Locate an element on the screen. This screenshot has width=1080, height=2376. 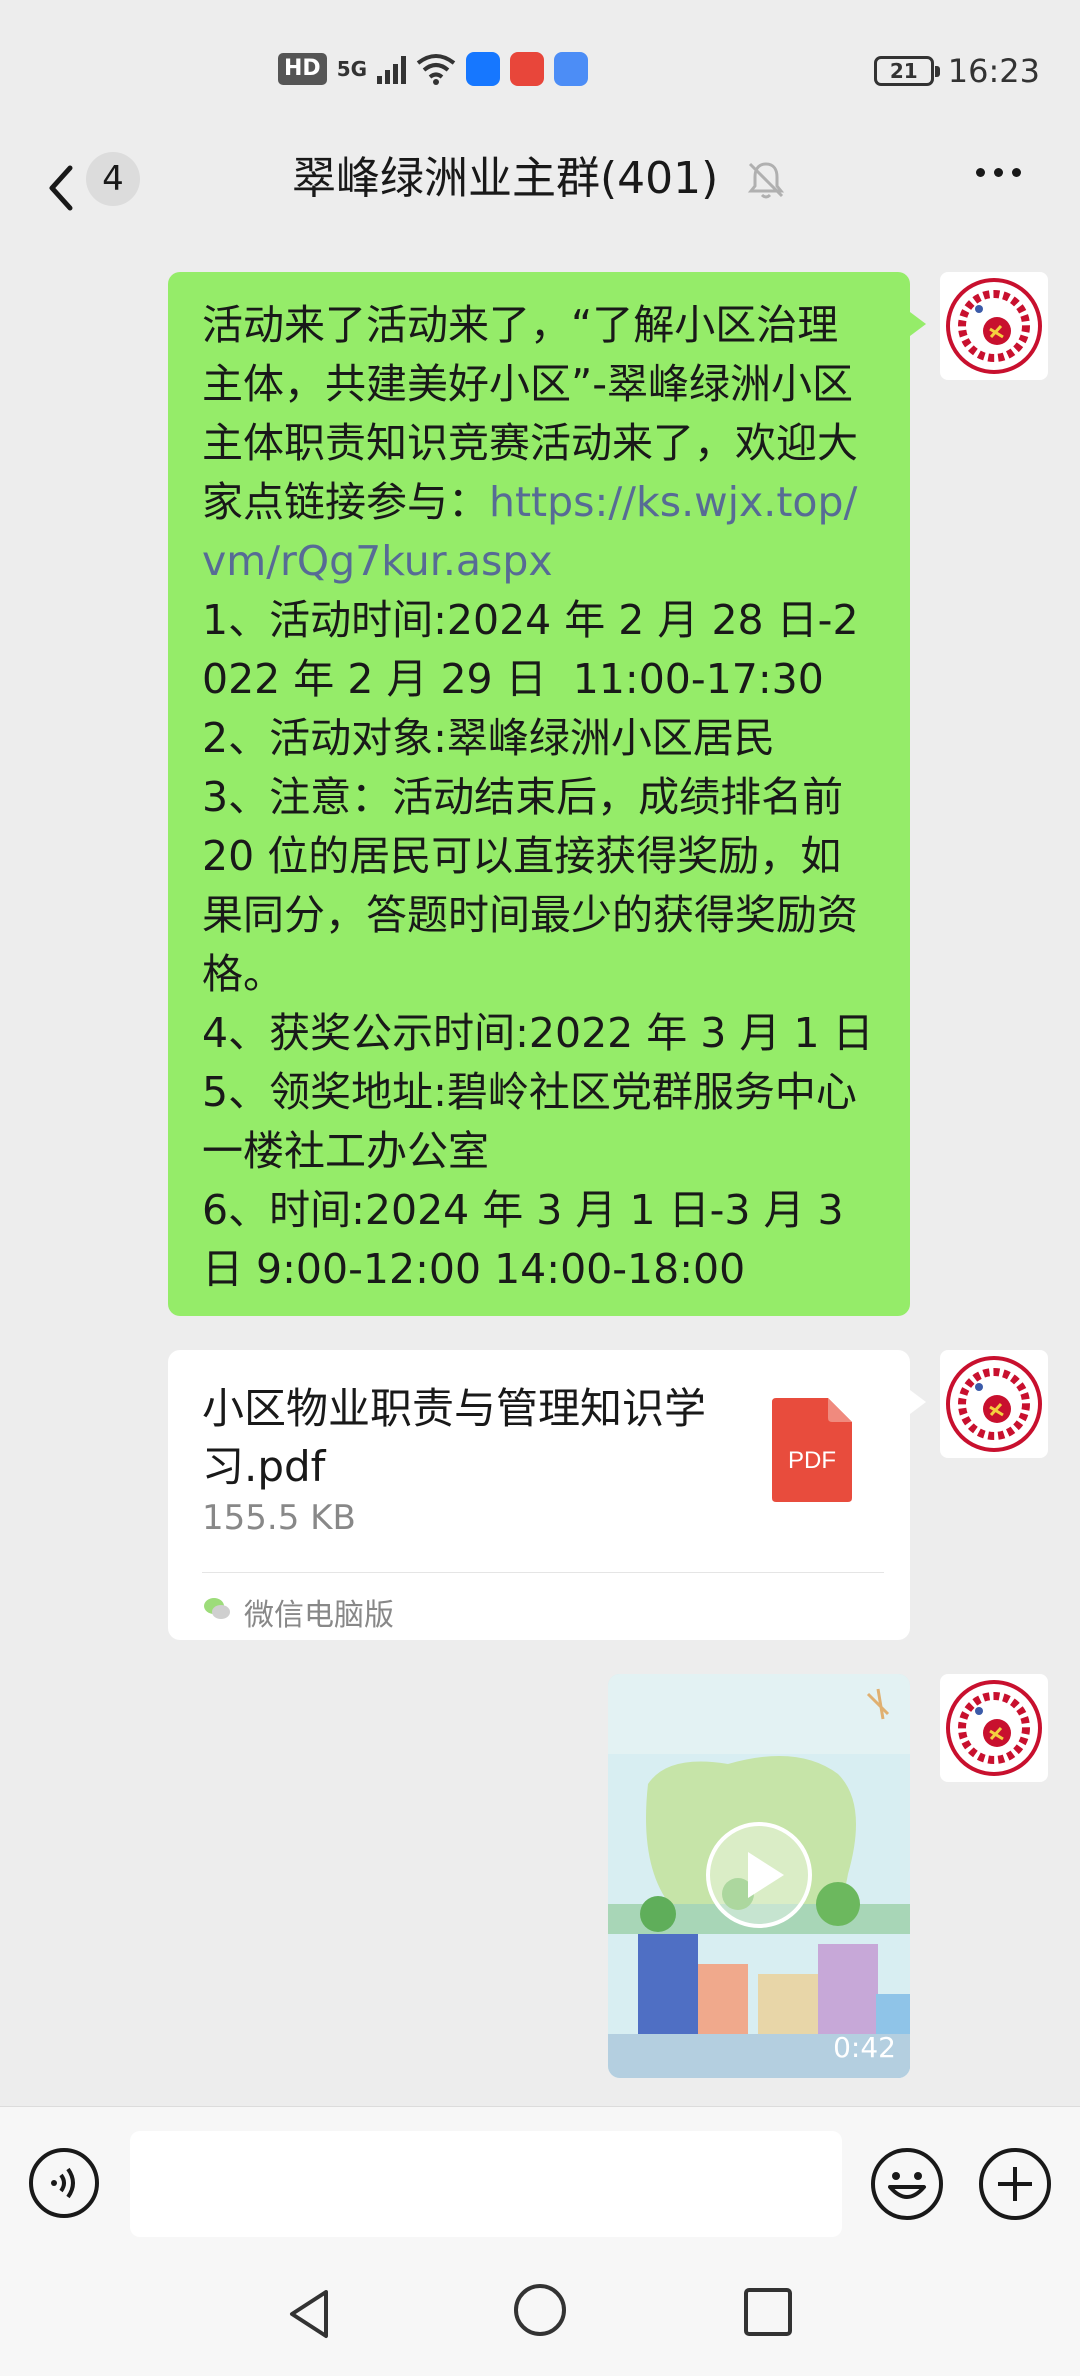
nav-recents-icon is located at coordinates (768, 2312).